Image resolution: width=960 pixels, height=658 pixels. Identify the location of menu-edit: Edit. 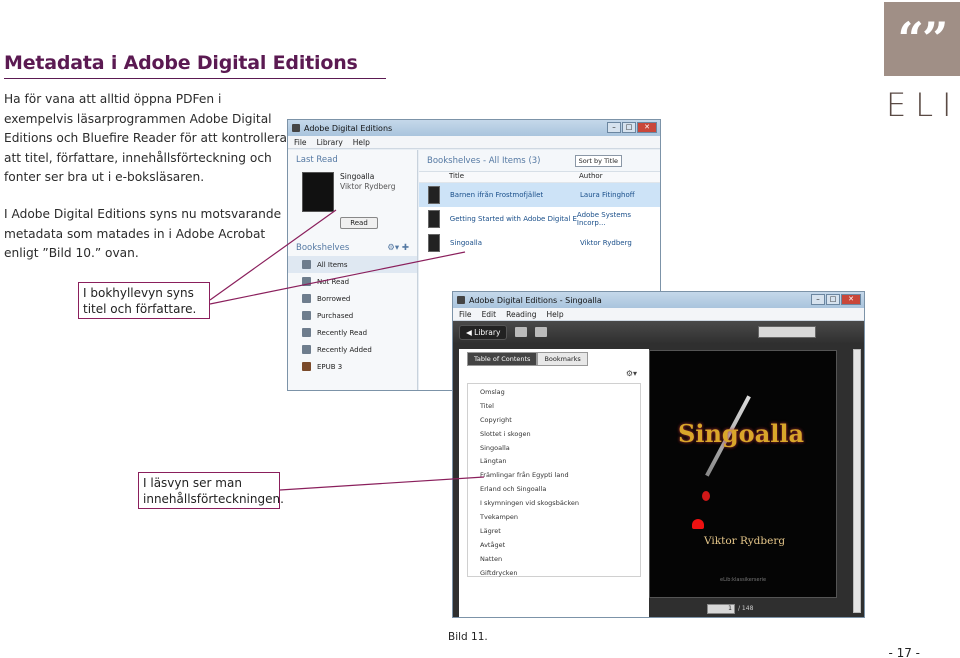
(489, 314).